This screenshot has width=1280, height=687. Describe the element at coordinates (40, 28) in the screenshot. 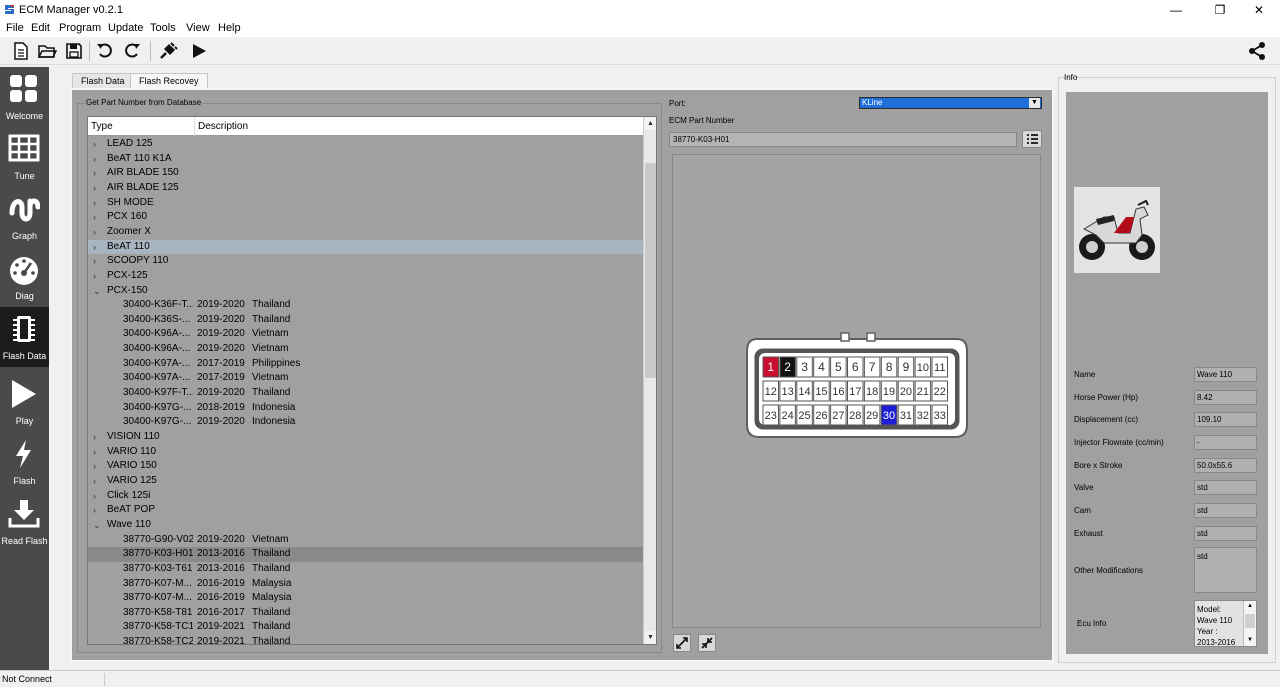

I see `menu-edit: Edit` at that location.